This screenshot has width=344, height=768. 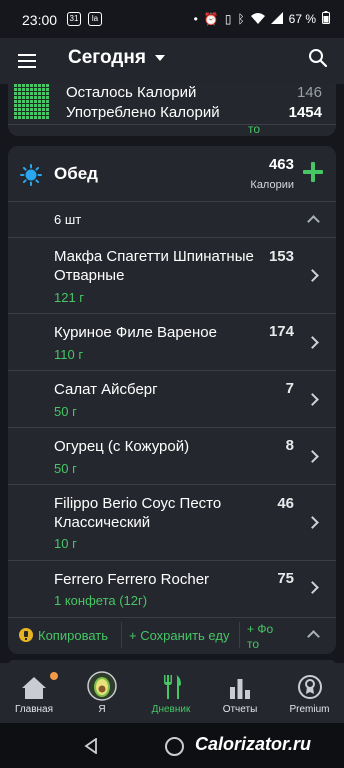 I want to click on food-quantity: 1 конфета (12г), so click(x=101, y=600).